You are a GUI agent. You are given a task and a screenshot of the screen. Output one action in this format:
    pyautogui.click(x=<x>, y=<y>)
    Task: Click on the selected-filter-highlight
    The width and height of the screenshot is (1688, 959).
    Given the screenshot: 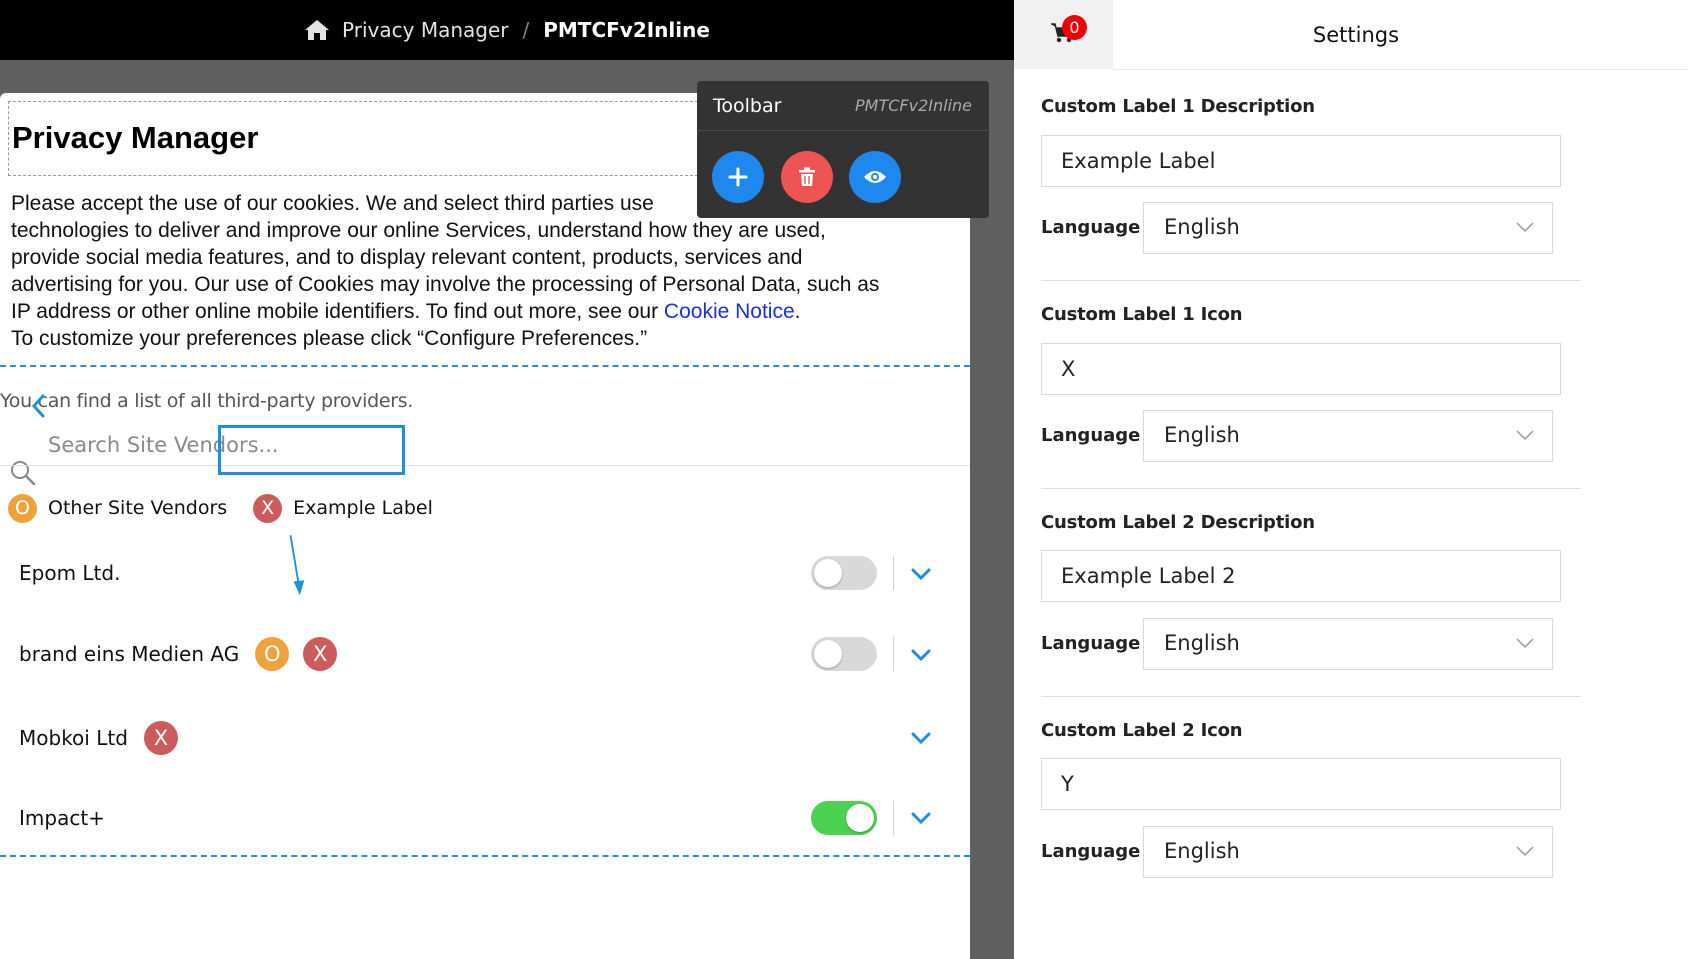 What is the action you would take?
    pyautogui.click(x=311, y=450)
    